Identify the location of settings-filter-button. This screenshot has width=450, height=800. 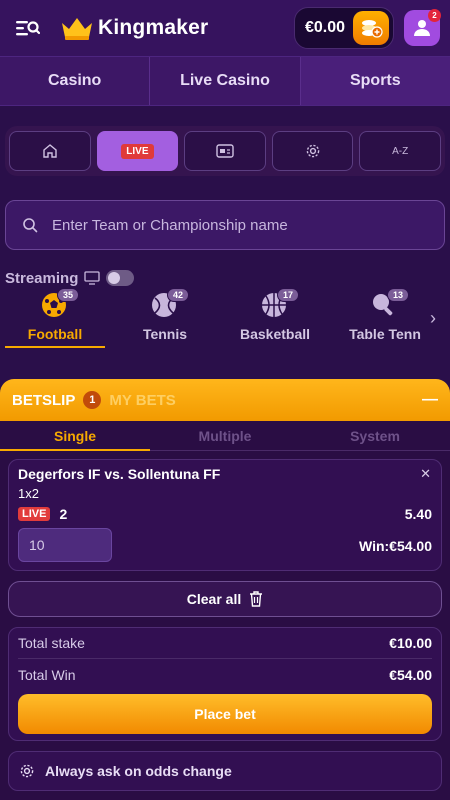
(312, 151).